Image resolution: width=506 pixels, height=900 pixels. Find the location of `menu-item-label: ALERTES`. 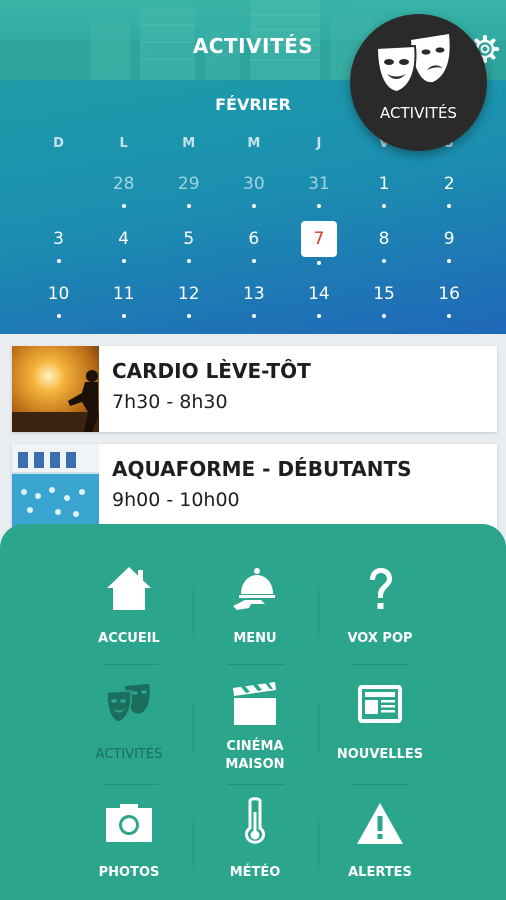

menu-item-label: ALERTES is located at coordinates (380, 872).